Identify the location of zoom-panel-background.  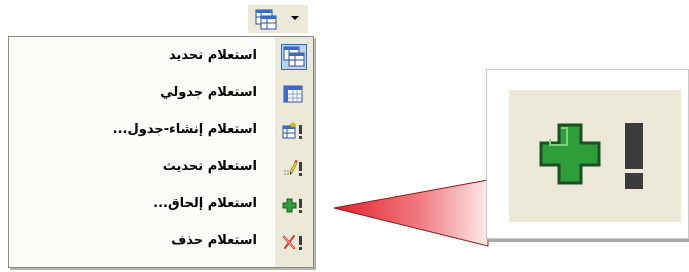
(595, 156).